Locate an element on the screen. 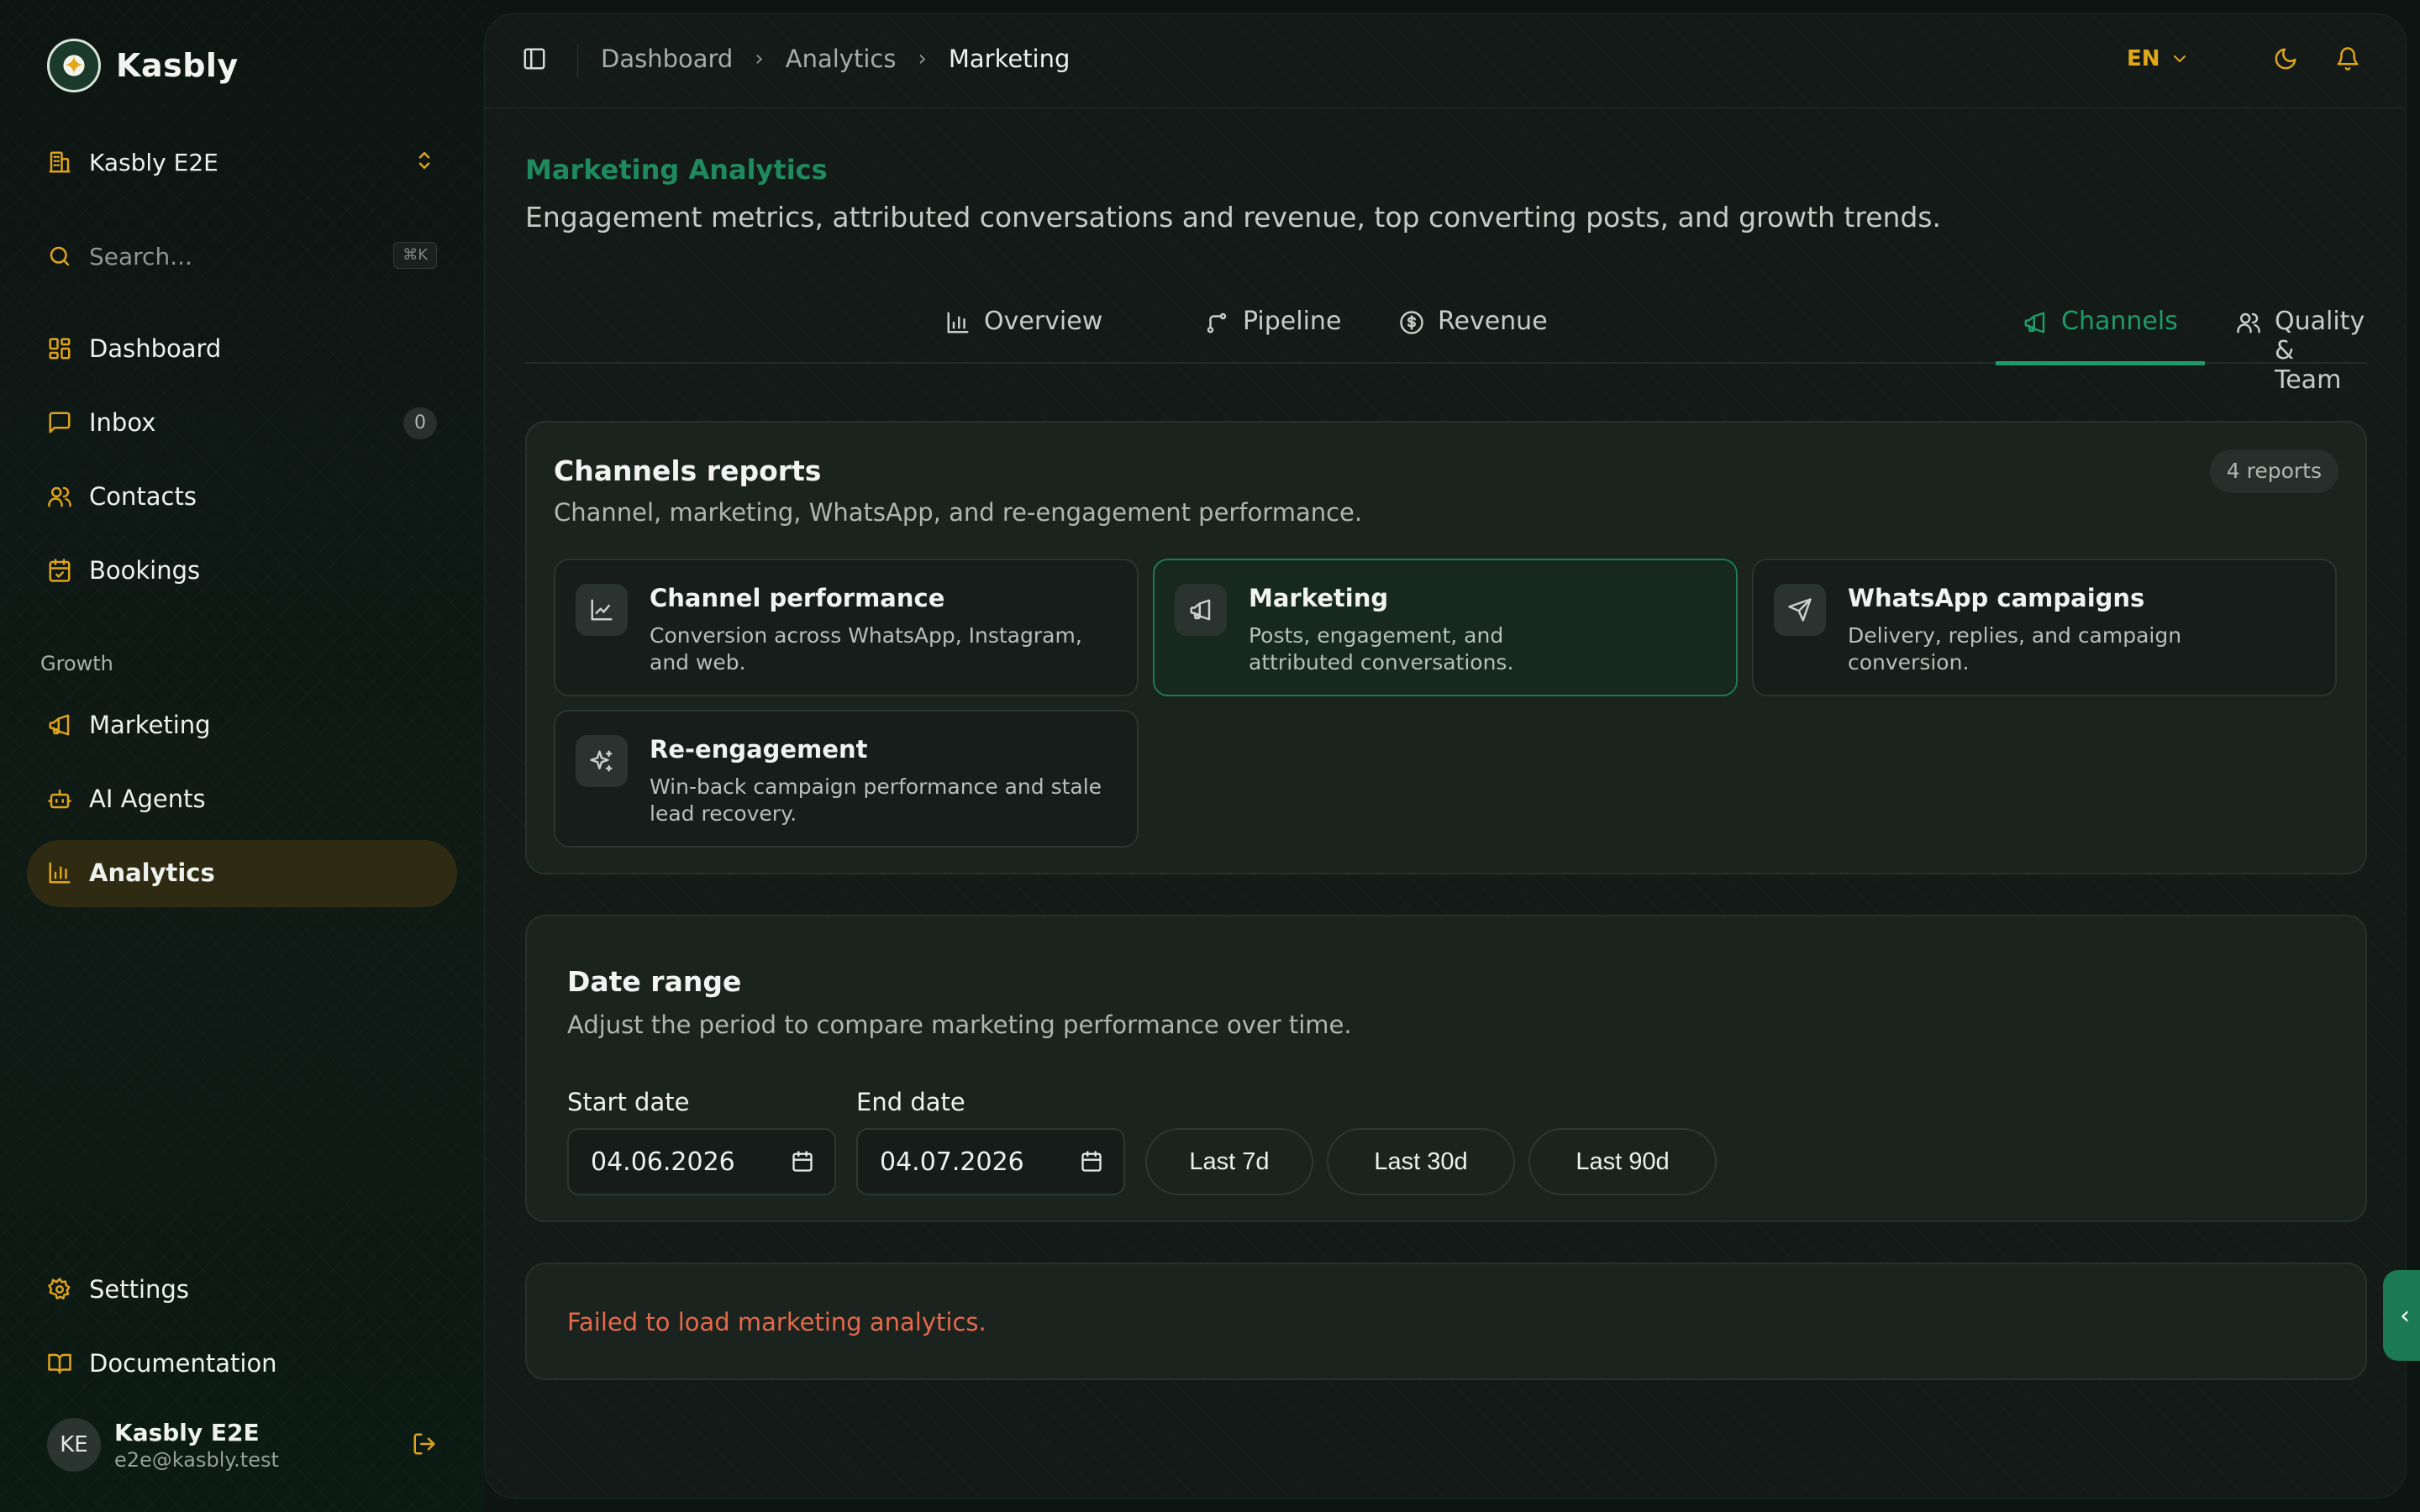  book-open-icon is located at coordinates (60, 1363).